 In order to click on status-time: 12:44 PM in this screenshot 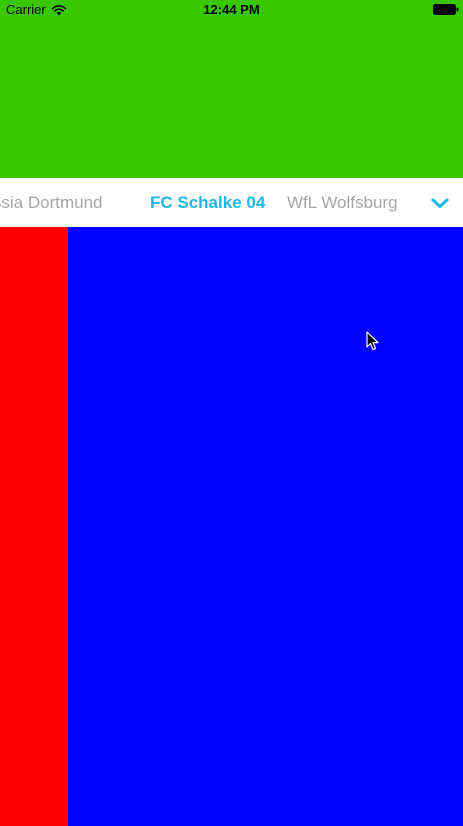, I will do `click(231, 9)`.